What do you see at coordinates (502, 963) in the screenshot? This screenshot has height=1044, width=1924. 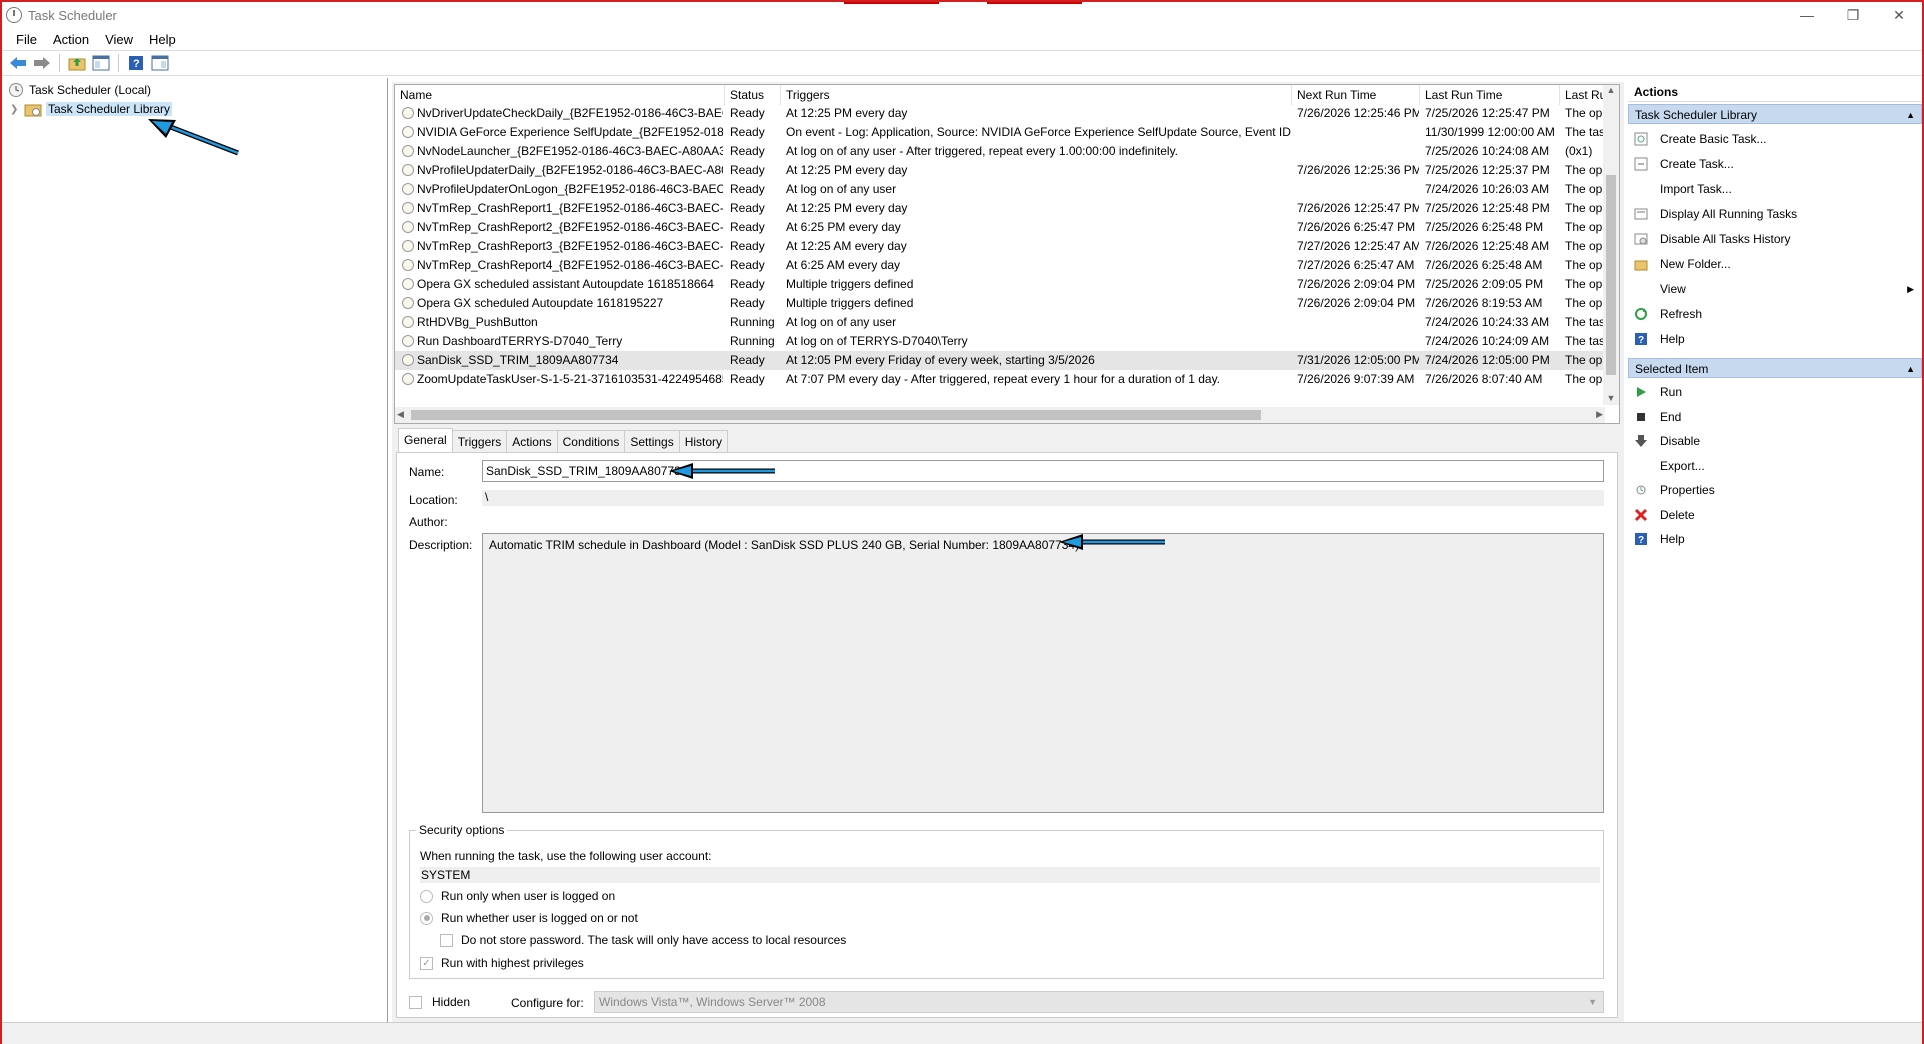 I see `checkbox-run-highest-privileges: ✓ Run with highest privileges` at bounding box center [502, 963].